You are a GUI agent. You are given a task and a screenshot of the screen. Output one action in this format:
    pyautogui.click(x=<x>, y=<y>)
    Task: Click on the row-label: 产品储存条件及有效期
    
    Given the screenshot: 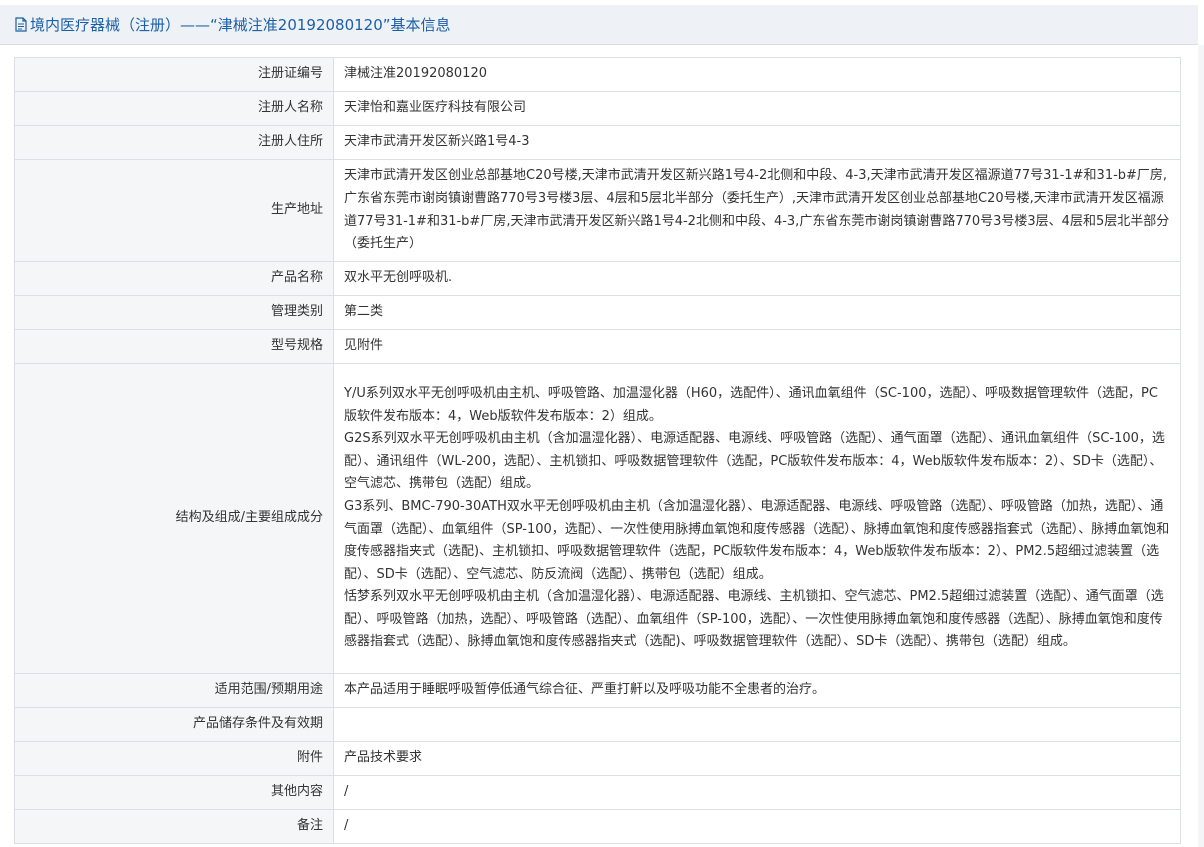 What is the action you would take?
    pyautogui.click(x=174, y=724)
    